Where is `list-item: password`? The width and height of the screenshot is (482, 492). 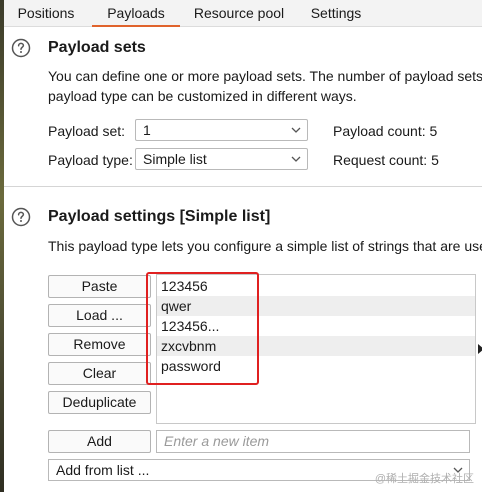 list-item: password is located at coordinates (316, 366).